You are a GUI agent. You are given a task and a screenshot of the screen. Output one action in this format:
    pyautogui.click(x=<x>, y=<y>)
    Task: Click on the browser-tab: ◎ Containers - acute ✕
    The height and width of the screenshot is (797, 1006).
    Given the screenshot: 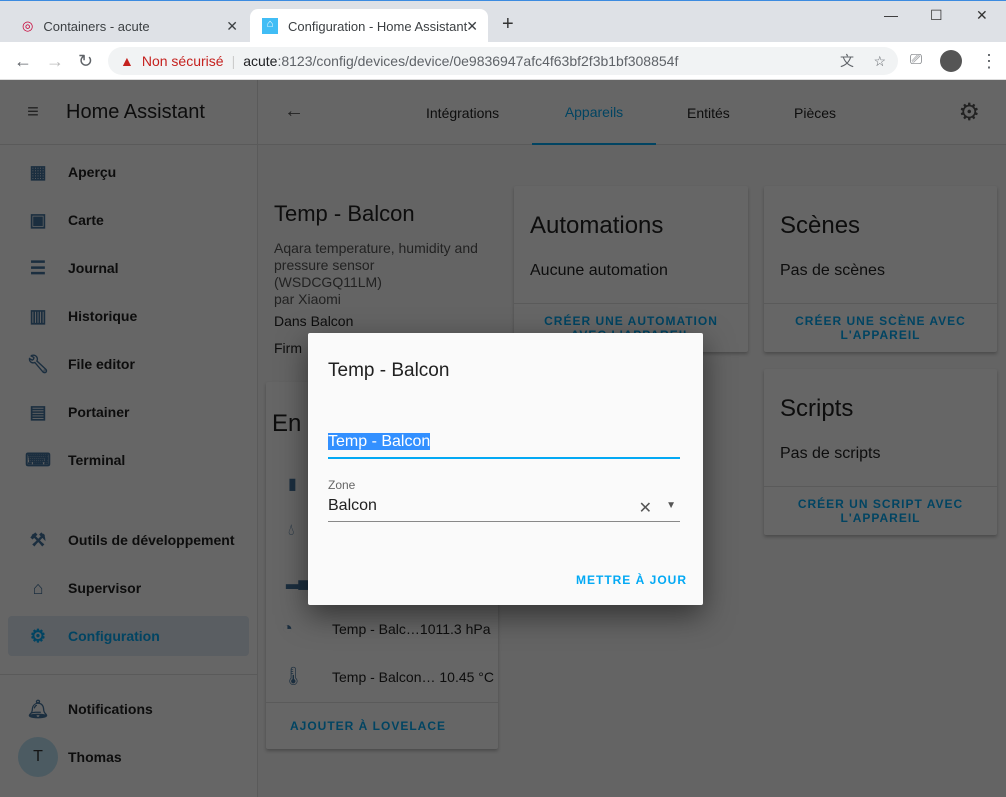 What is the action you would take?
    pyautogui.click(x=129, y=26)
    